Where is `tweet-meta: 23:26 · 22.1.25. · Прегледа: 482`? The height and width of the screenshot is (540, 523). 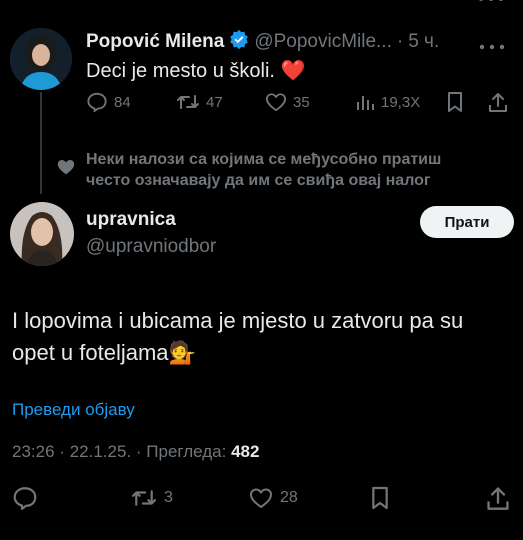 tweet-meta: 23:26 · 22.1.25. · Прегледа: 482 is located at coordinates (135, 452).